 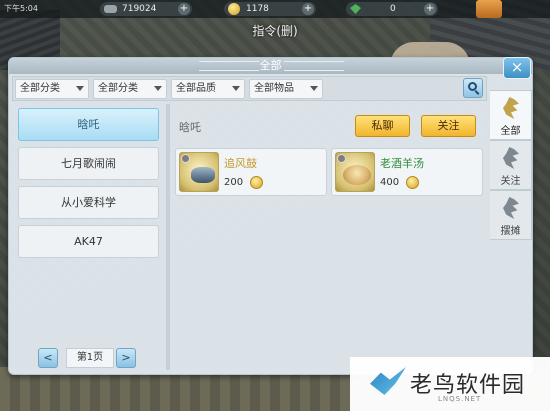 What do you see at coordinates (21, 8) in the screenshot?
I see `clock-time: 下午5:04` at bounding box center [21, 8].